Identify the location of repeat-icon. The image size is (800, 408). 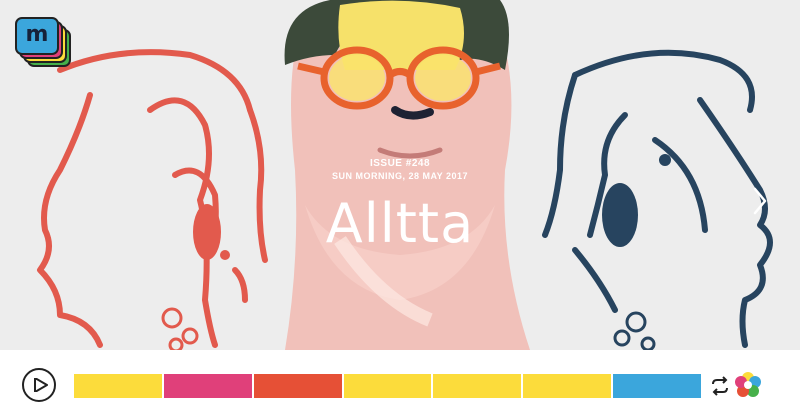
(720, 386).